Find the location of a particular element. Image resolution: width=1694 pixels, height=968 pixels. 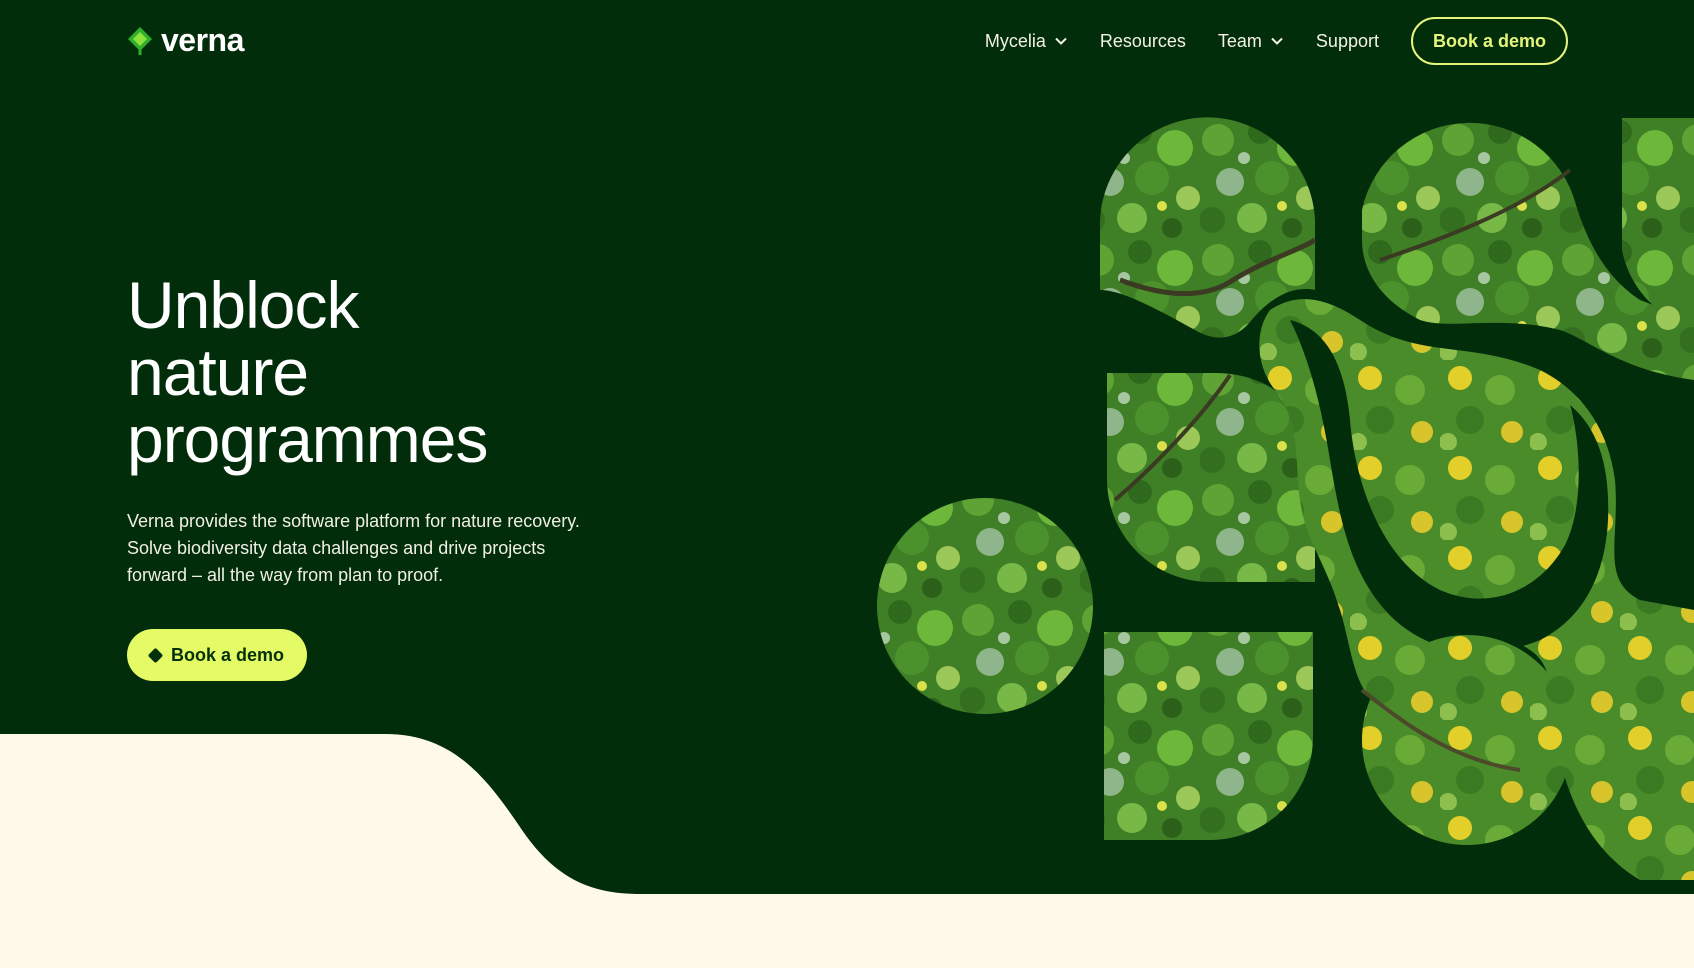

nav-item-label: Support is located at coordinates (1347, 40).